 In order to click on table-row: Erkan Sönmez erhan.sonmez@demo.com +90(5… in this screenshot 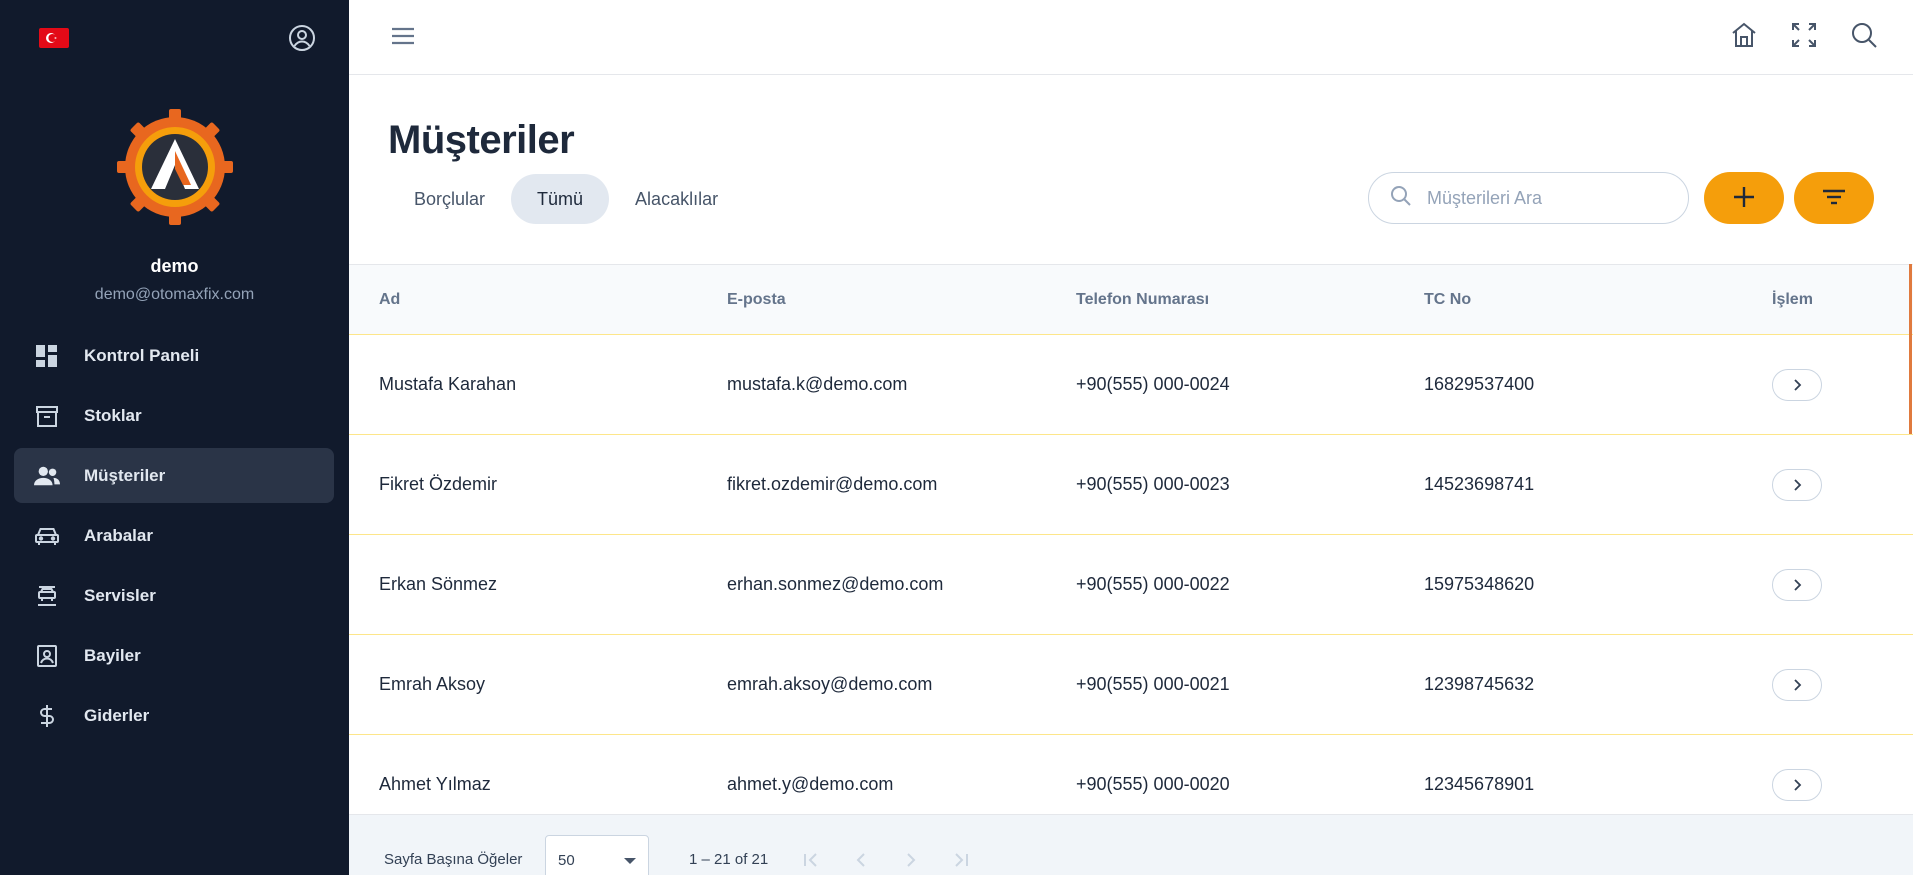, I will do `click(1131, 585)`.